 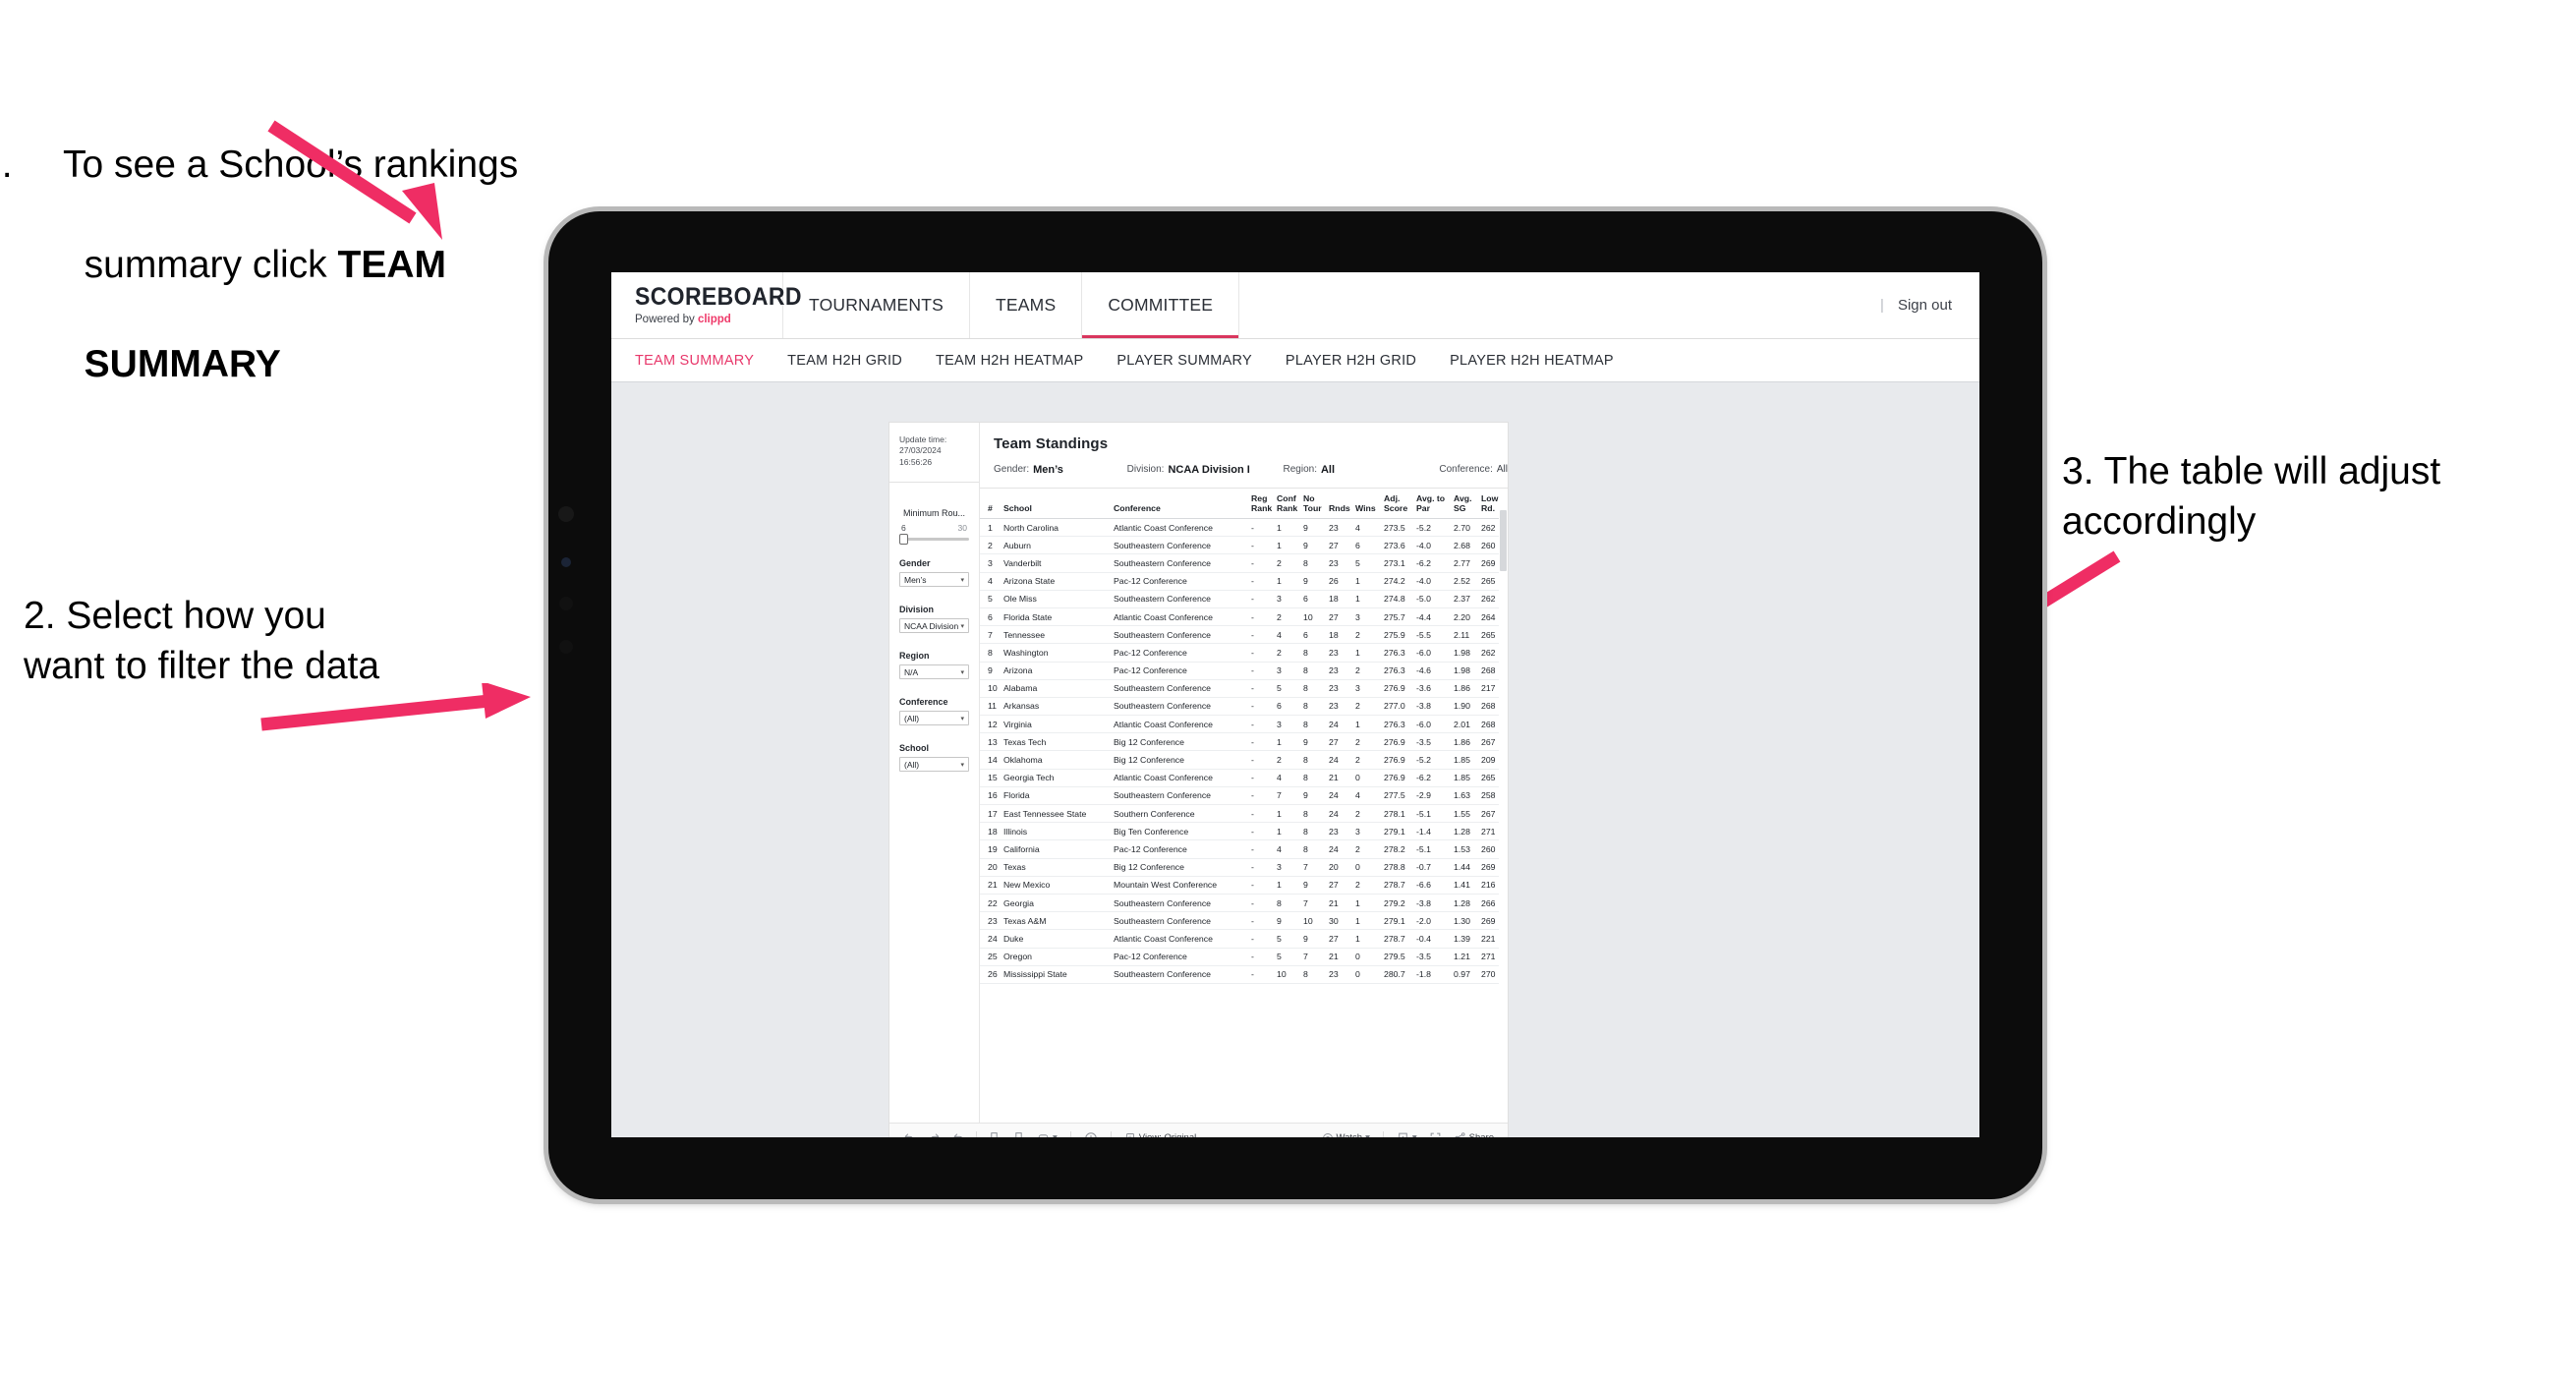 What do you see at coordinates (912, 672) in the screenshot?
I see `filter-region-value: N/A` at bounding box center [912, 672].